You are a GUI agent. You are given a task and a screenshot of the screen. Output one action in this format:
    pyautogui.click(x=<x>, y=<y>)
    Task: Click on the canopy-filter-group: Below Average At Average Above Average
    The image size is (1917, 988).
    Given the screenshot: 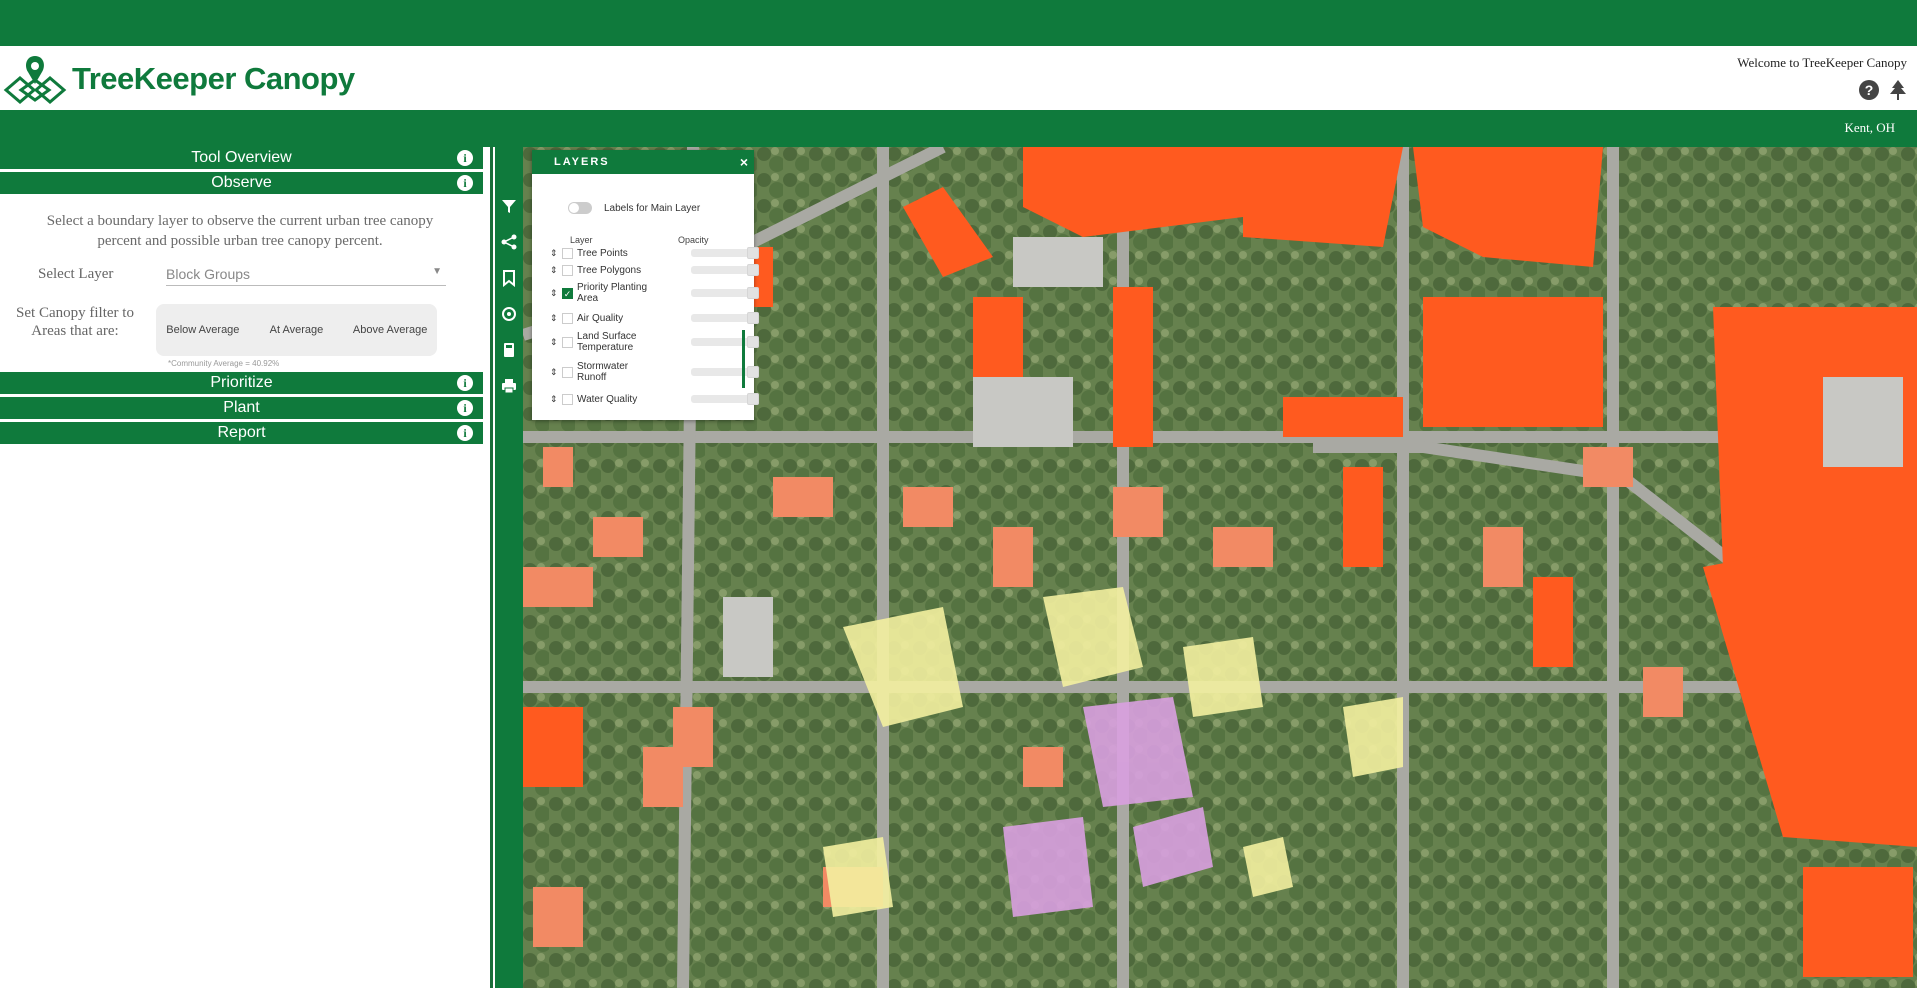 What is the action you would take?
    pyautogui.click(x=296, y=330)
    